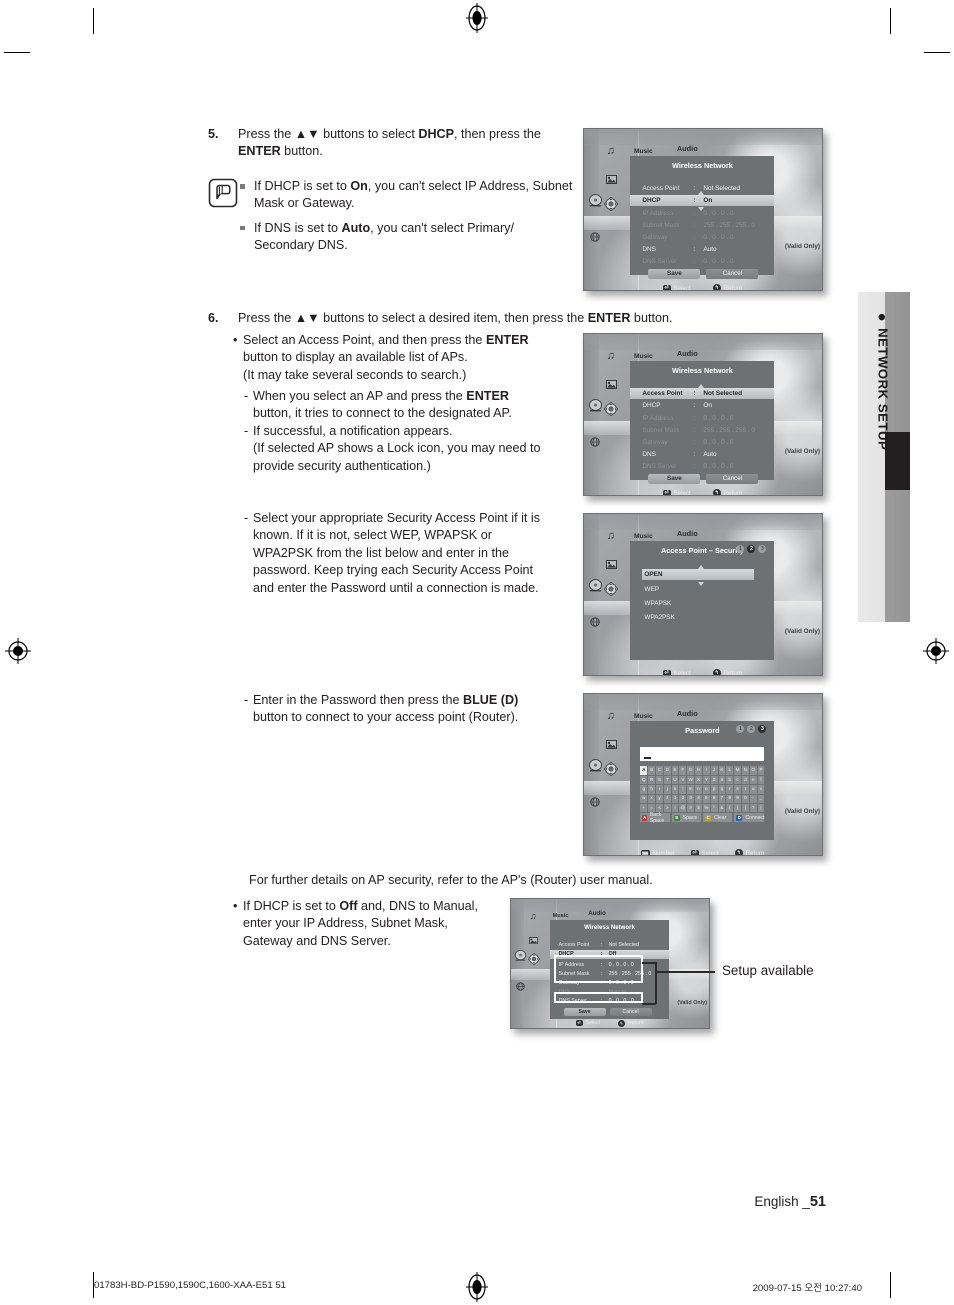 Image resolution: width=954 pixels, height=1305 pixels. I want to click on key-u: u, so click(753, 789).